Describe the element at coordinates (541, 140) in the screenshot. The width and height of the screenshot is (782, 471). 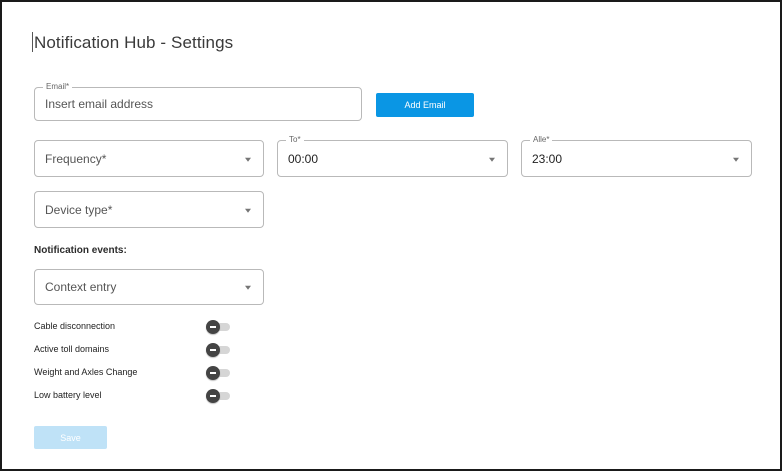
I see `alle-time-label: Alle*` at that location.